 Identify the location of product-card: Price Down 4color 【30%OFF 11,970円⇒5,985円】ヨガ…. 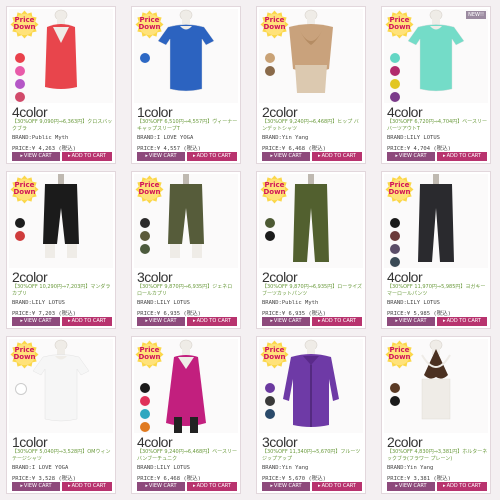
(436, 250).